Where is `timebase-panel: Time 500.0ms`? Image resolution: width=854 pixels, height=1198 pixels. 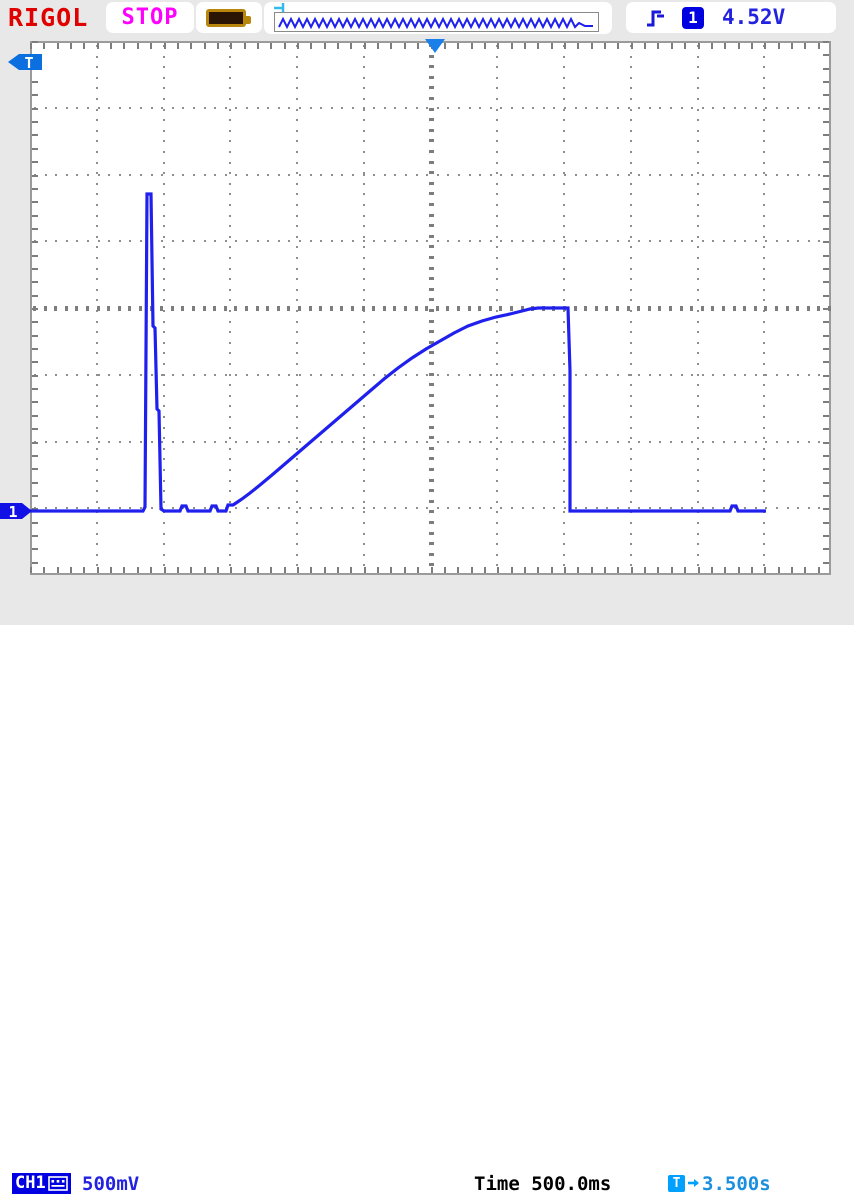 timebase-panel: Time 500.0ms is located at coordinates (562, 1184).